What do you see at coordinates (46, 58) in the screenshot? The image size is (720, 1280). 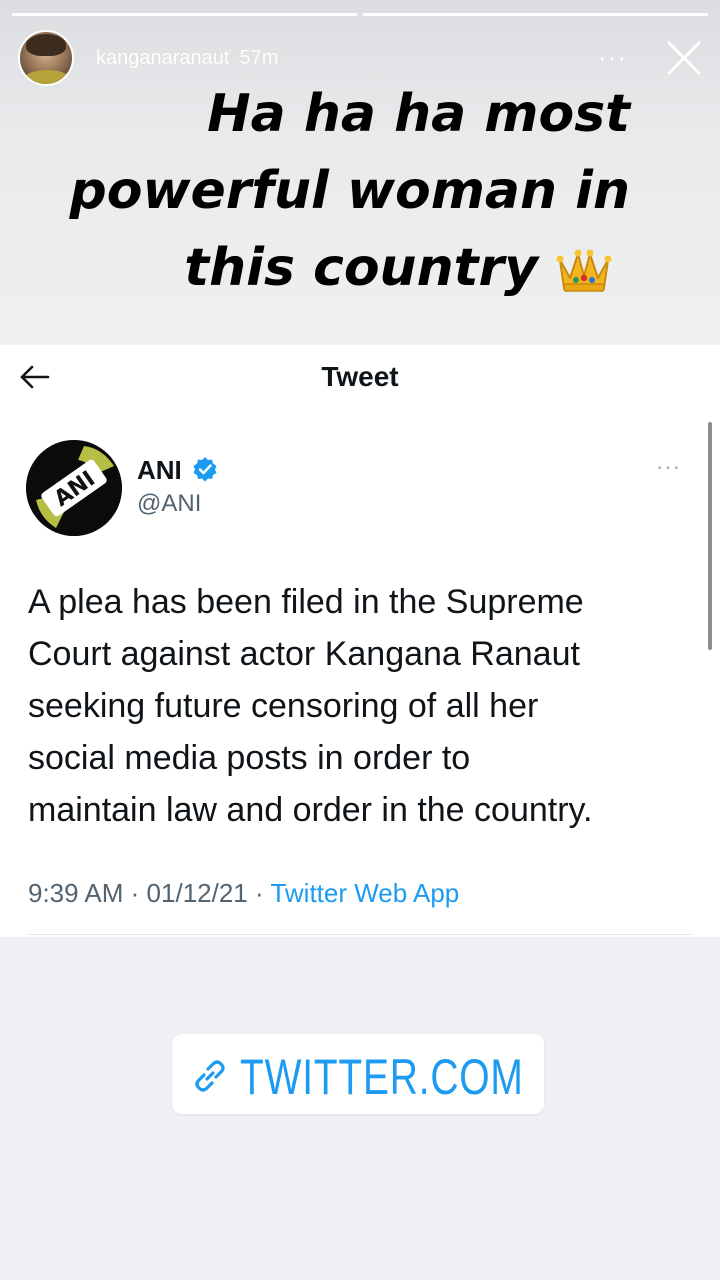 I see `profile-avatar` at bounding box center [46, 58].